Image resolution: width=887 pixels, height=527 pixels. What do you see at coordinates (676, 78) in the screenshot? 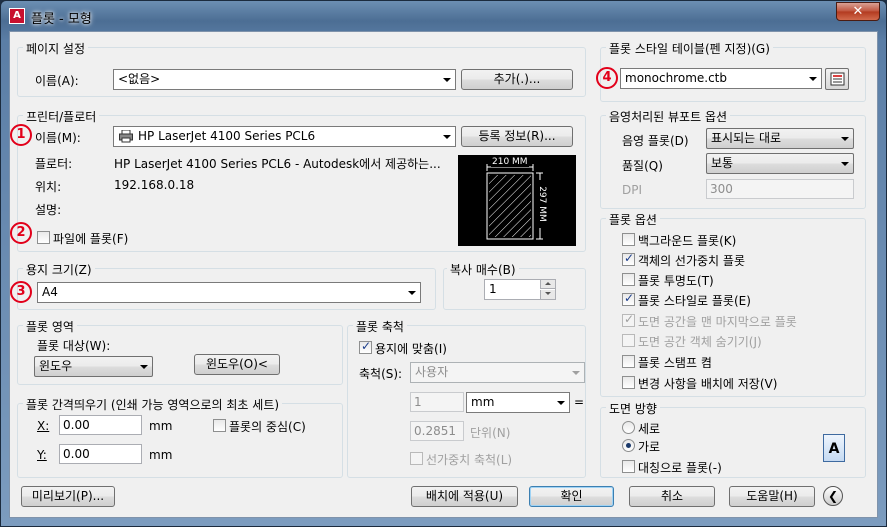
I see `plot-style-table-value: monochrome.ctb` at bounding box center [676, 78].